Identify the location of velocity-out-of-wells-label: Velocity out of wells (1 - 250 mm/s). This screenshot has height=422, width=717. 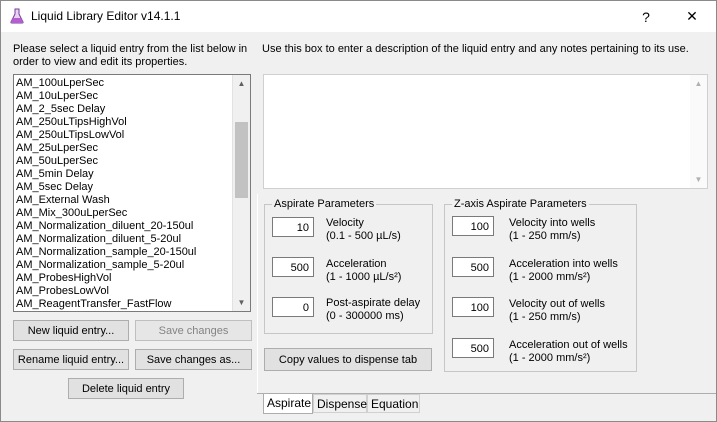
(557, 311).